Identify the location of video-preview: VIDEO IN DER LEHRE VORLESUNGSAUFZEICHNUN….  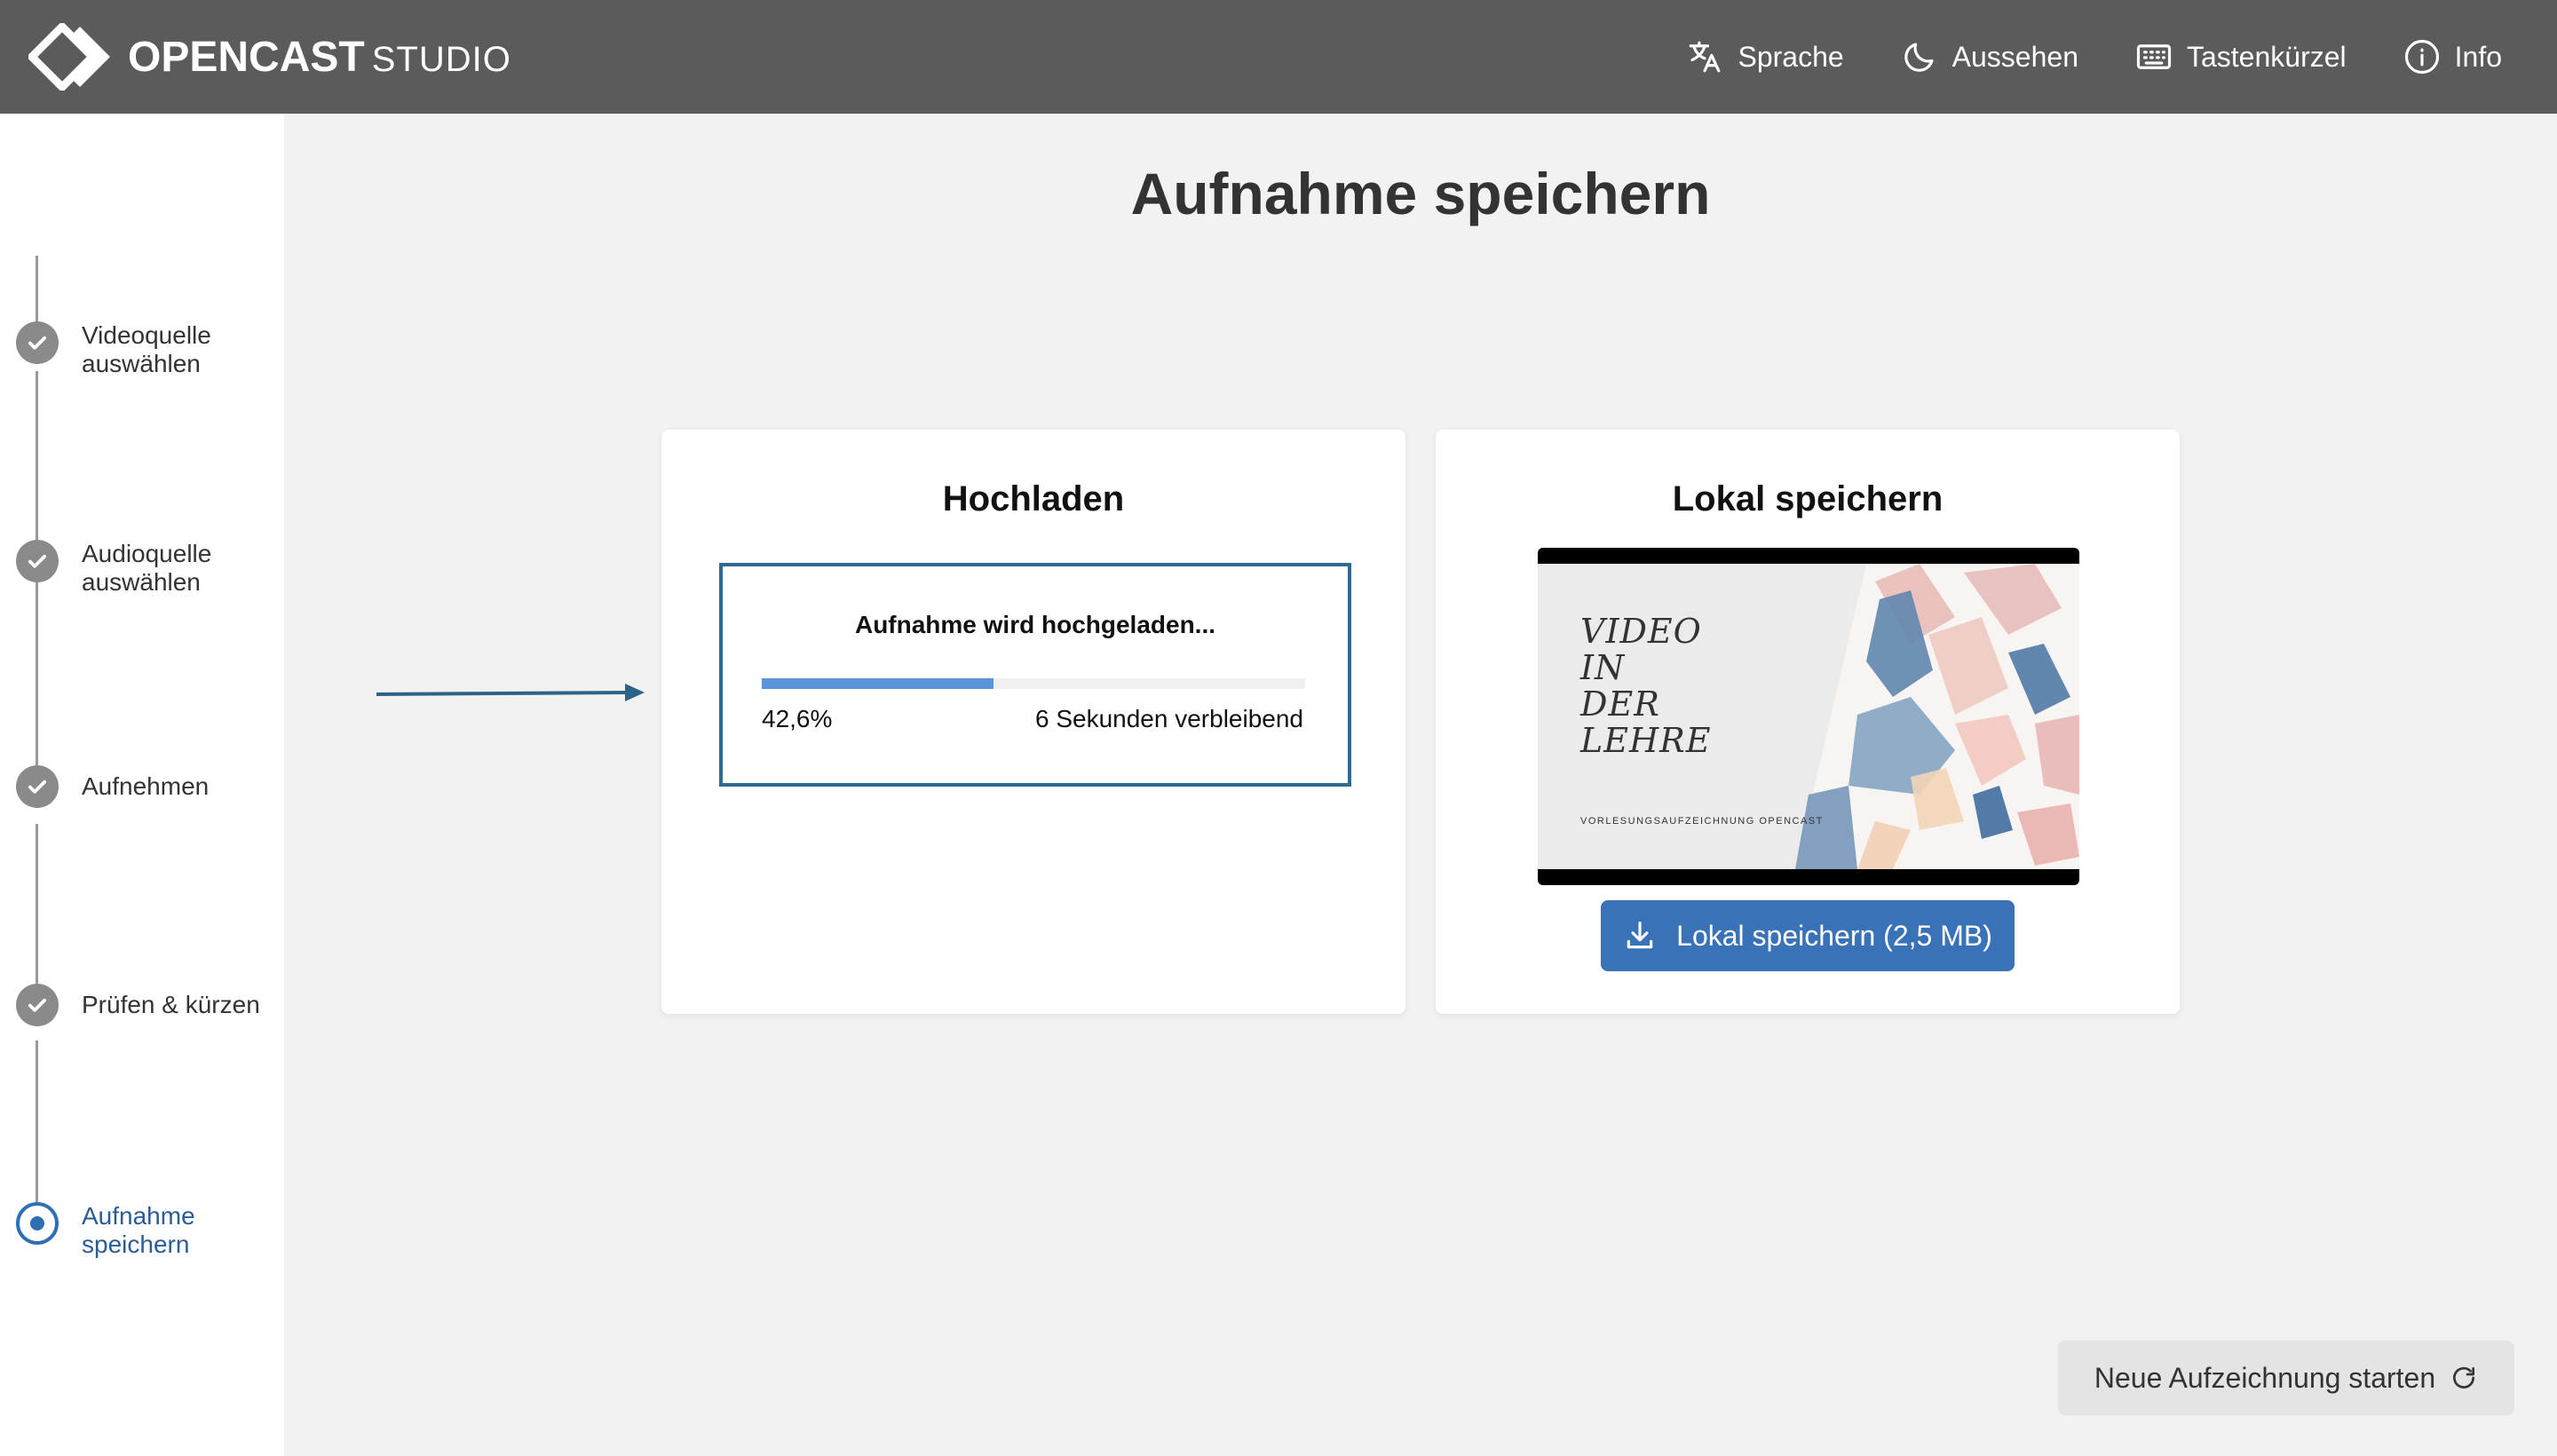
(1808, 716).